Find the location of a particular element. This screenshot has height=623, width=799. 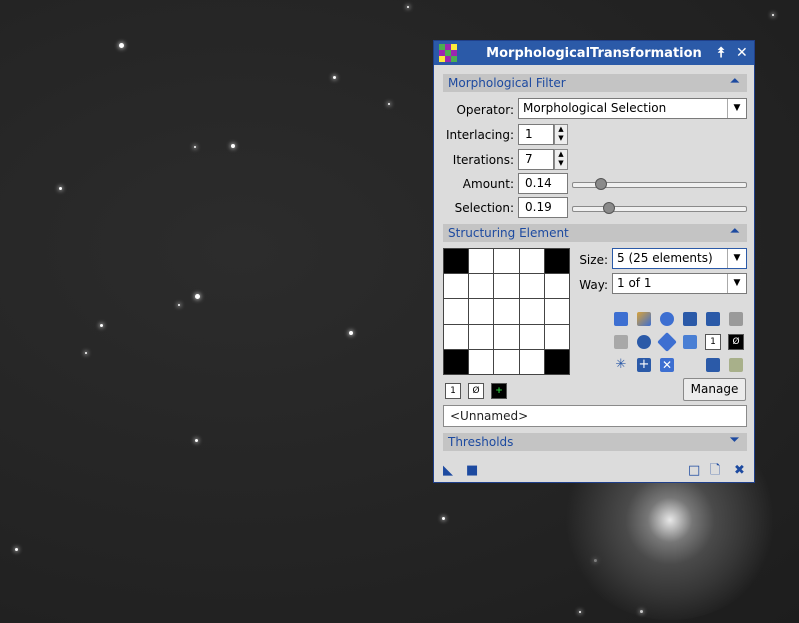

selection-slider is located at coordinates (659, 208).